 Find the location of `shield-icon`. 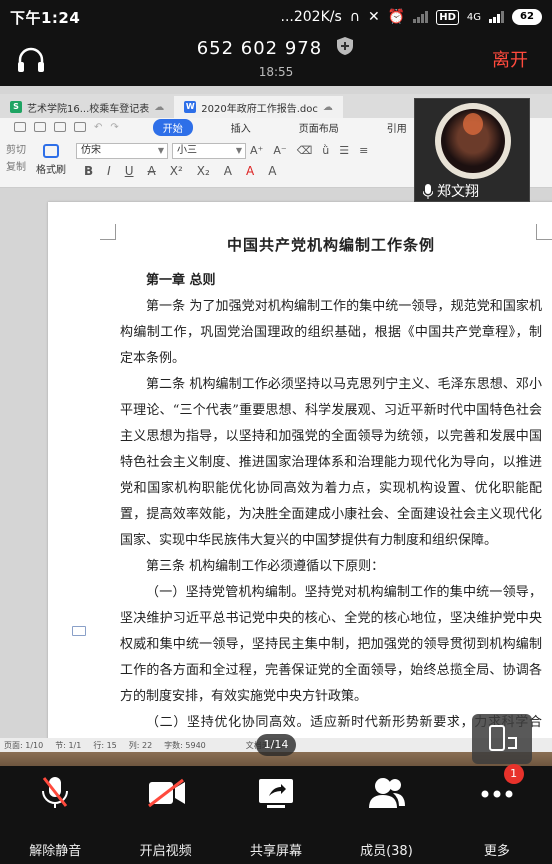

shield-icon is located at coordinates (345, 46).